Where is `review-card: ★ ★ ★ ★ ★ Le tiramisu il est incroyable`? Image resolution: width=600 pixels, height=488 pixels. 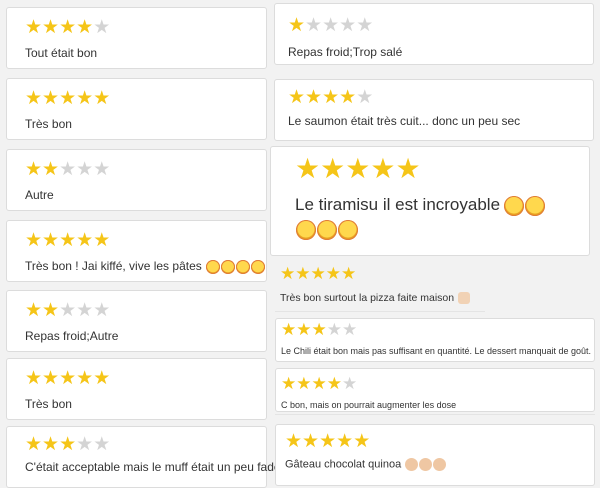
review-card: ★ ★ ★ ★ ★ Le tiramisu il est incroyable is located at coordinates (430, 201).